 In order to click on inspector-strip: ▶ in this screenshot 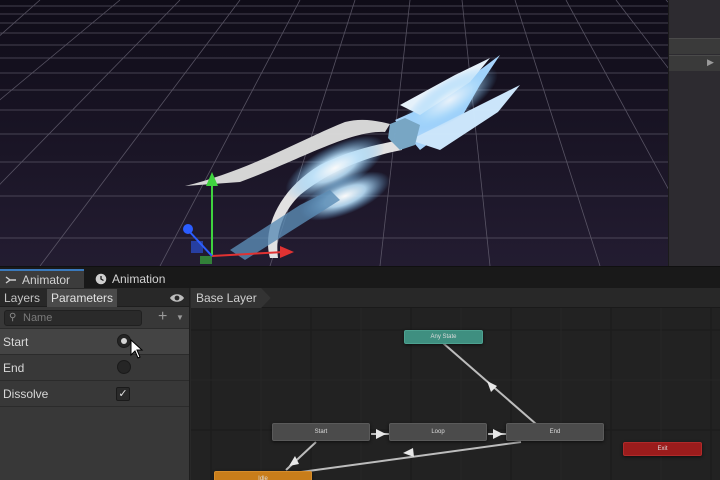, I will do `click(694, 133)`.